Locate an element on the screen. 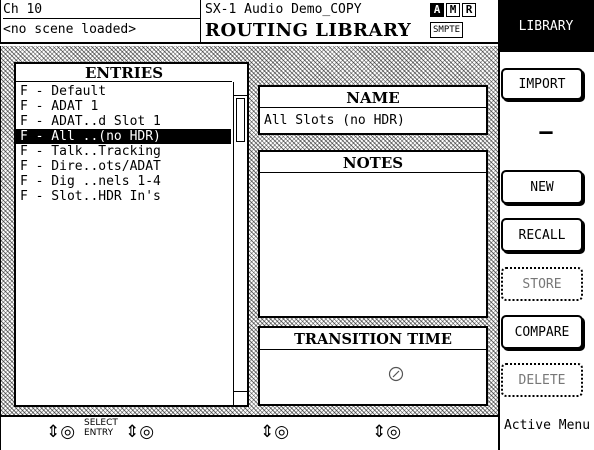  compare-button: COMPARE is located at coordinates (542, 332).